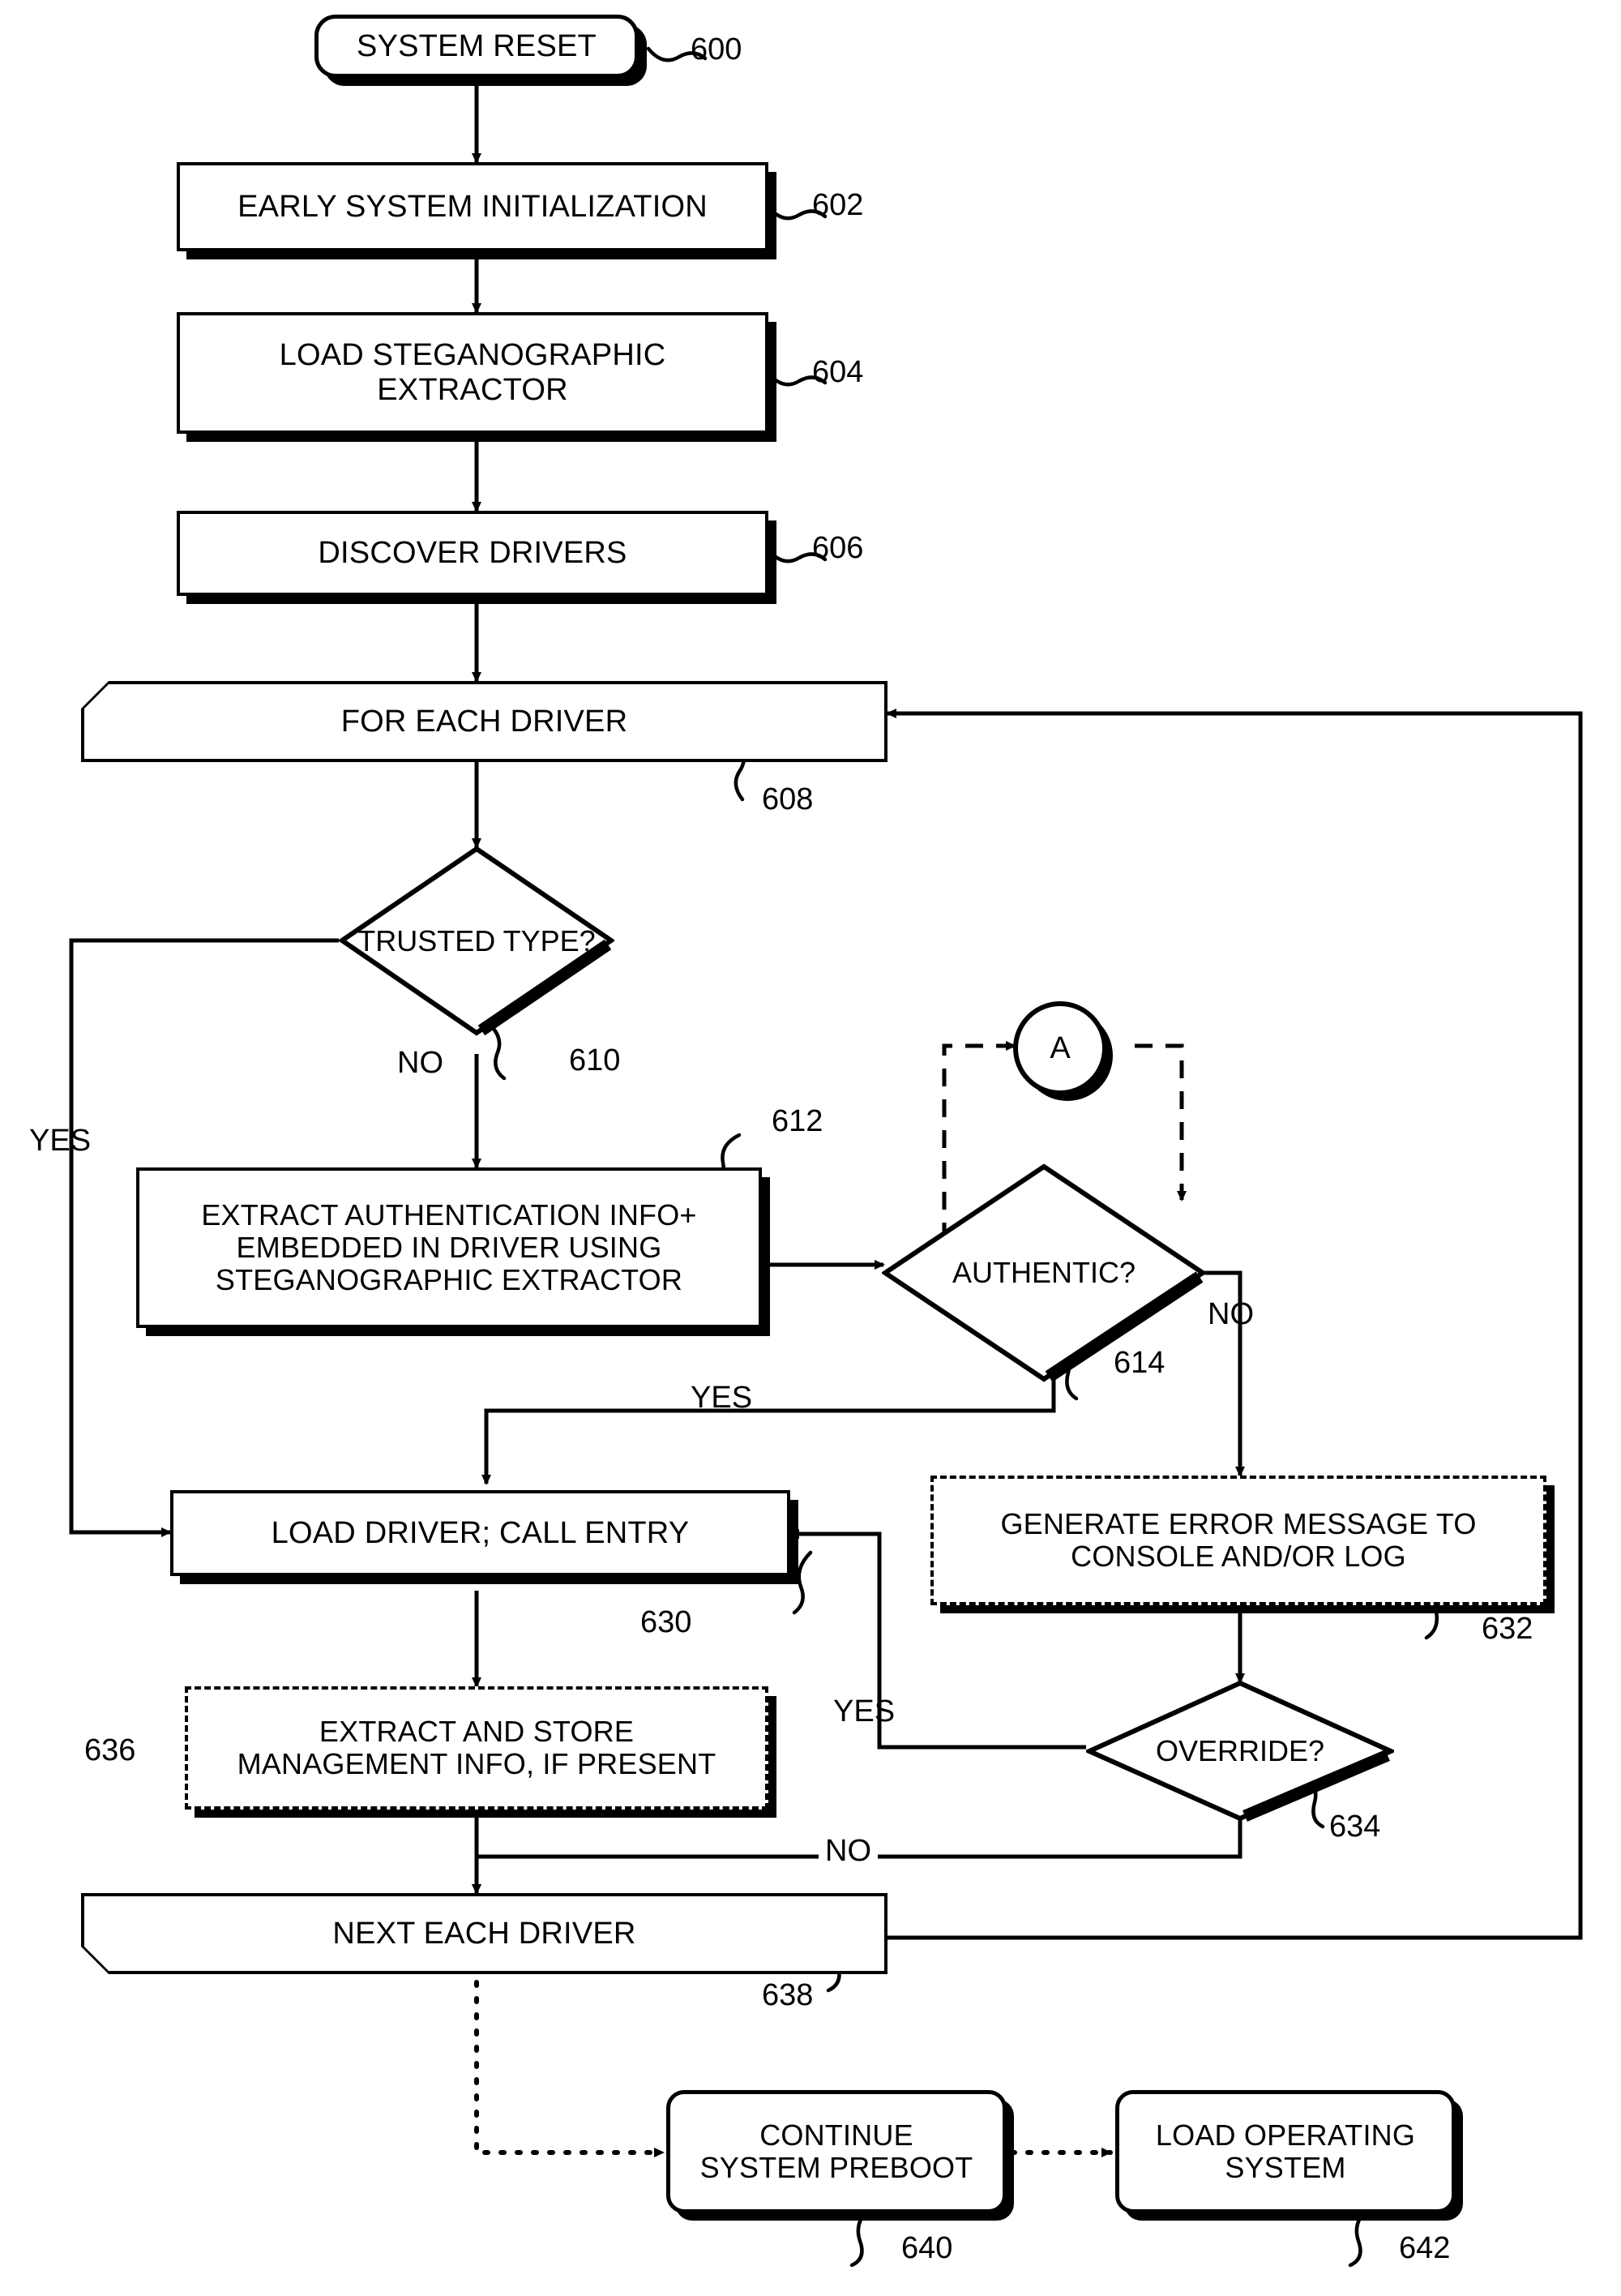 The height and width of the screenshot is (2296, 1621). I want to click on node-trusted-type-label: TRUSTED TYPE?, so click(477, 940).